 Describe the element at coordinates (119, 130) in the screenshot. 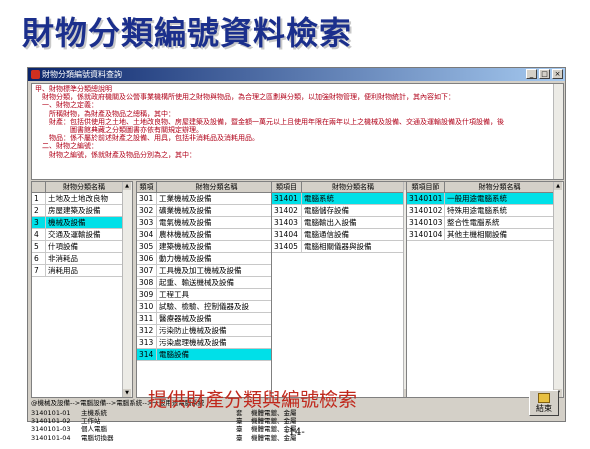

I see `info-line: 圖書館典藏之分類圖書亦依有關規定辦理。` at that location.